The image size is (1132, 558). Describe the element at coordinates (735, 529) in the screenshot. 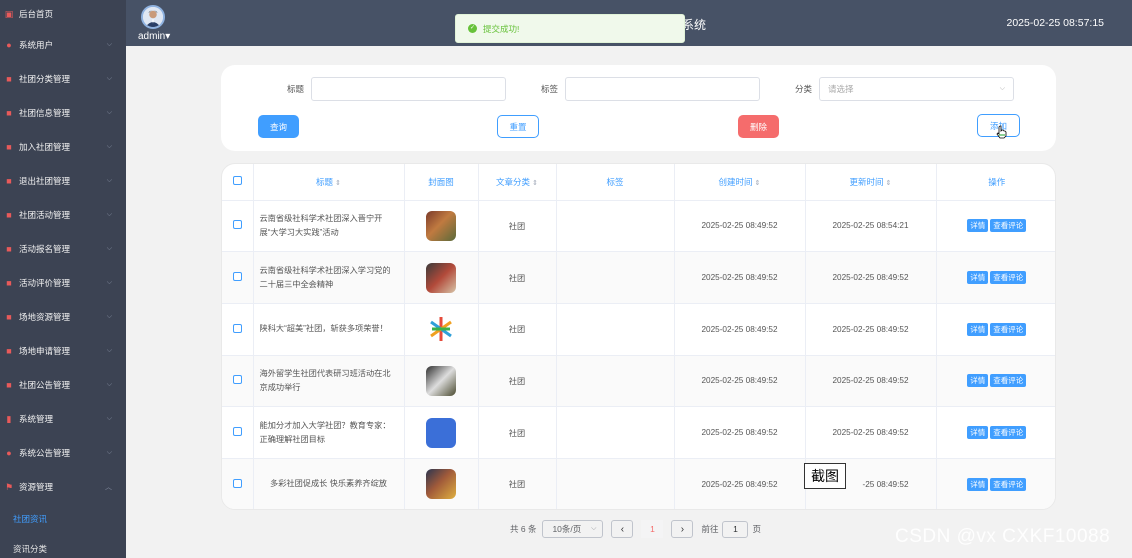

I see `goto-page-input: 1` at that location.